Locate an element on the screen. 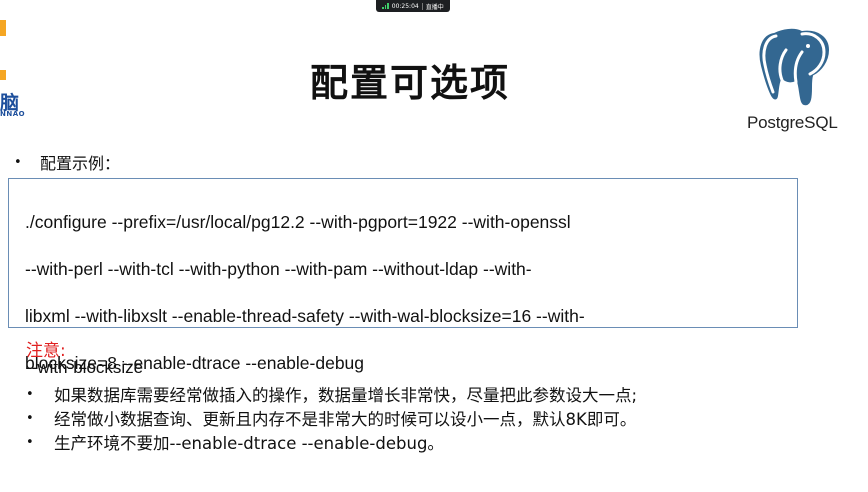 The image size is (868, 492). note-text: 经常做小数据查询、更新且内存不是非常大的时候可以设小一点，默认8K即可。 is located at coordinates (345, 419).